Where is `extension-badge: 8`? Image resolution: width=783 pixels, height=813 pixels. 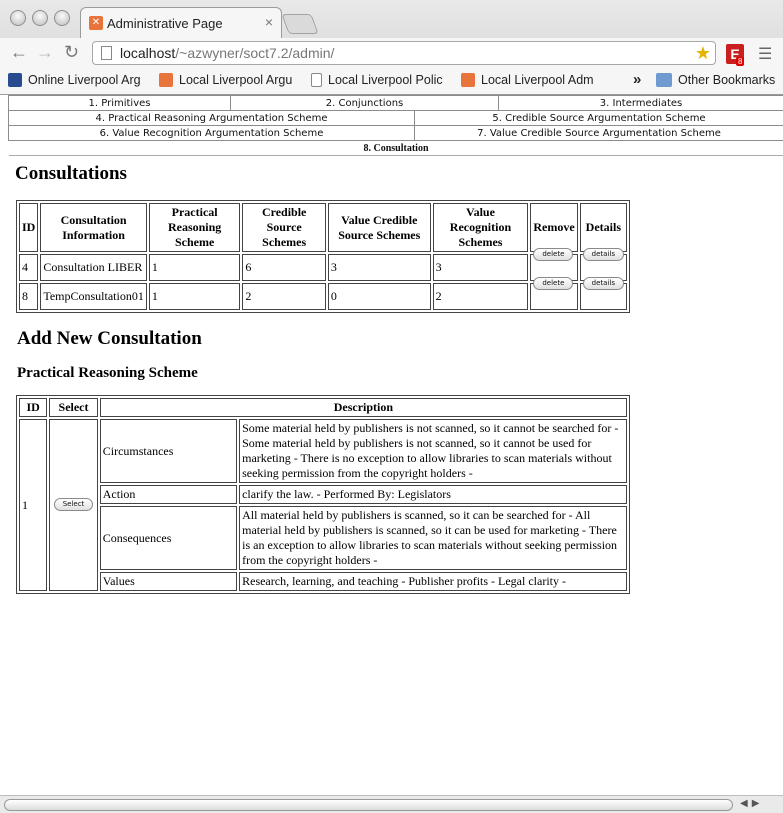
extension-badge: 8 is located at coordinates (740, 61).